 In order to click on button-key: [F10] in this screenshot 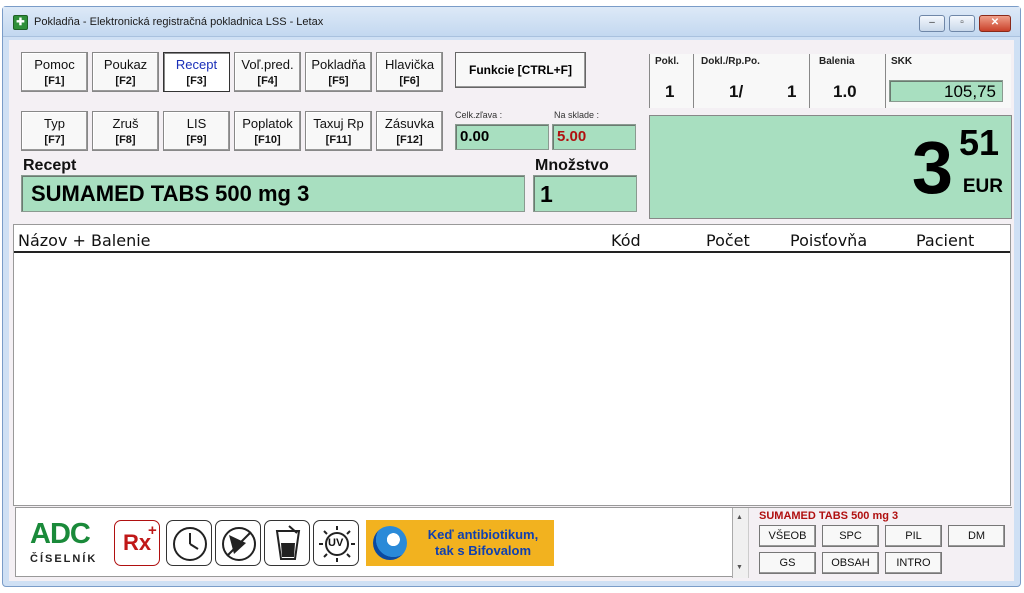, I will do `click(267, 140)`.